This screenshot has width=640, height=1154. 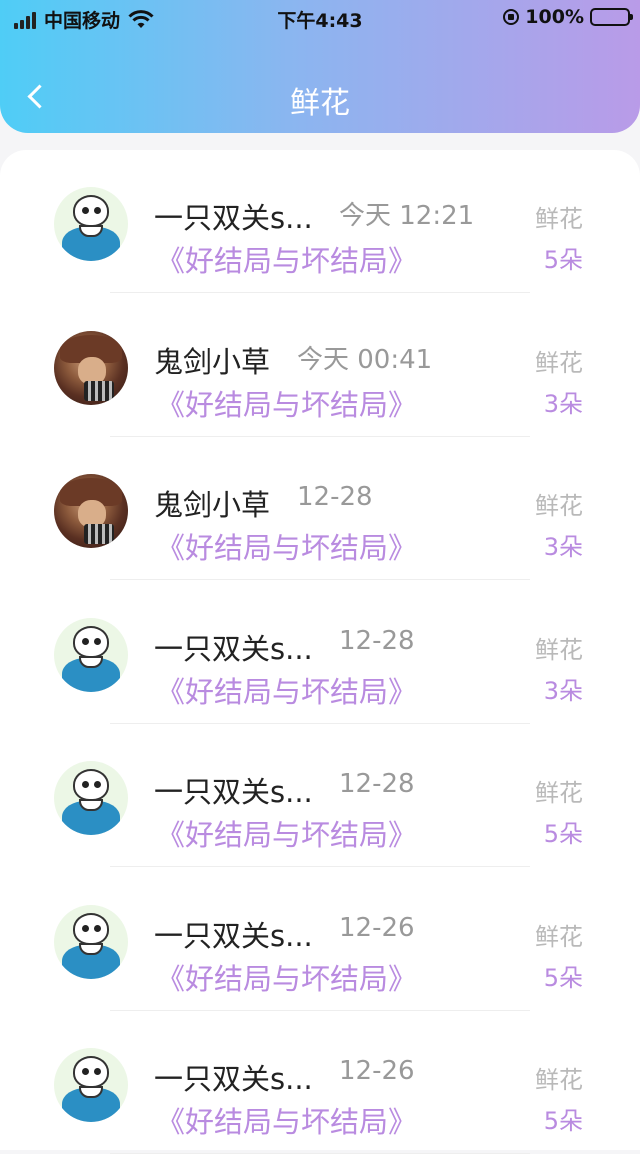 I want to click on status-bar: 中国移动 下午4:43 100%, so click(x=320, y=18).